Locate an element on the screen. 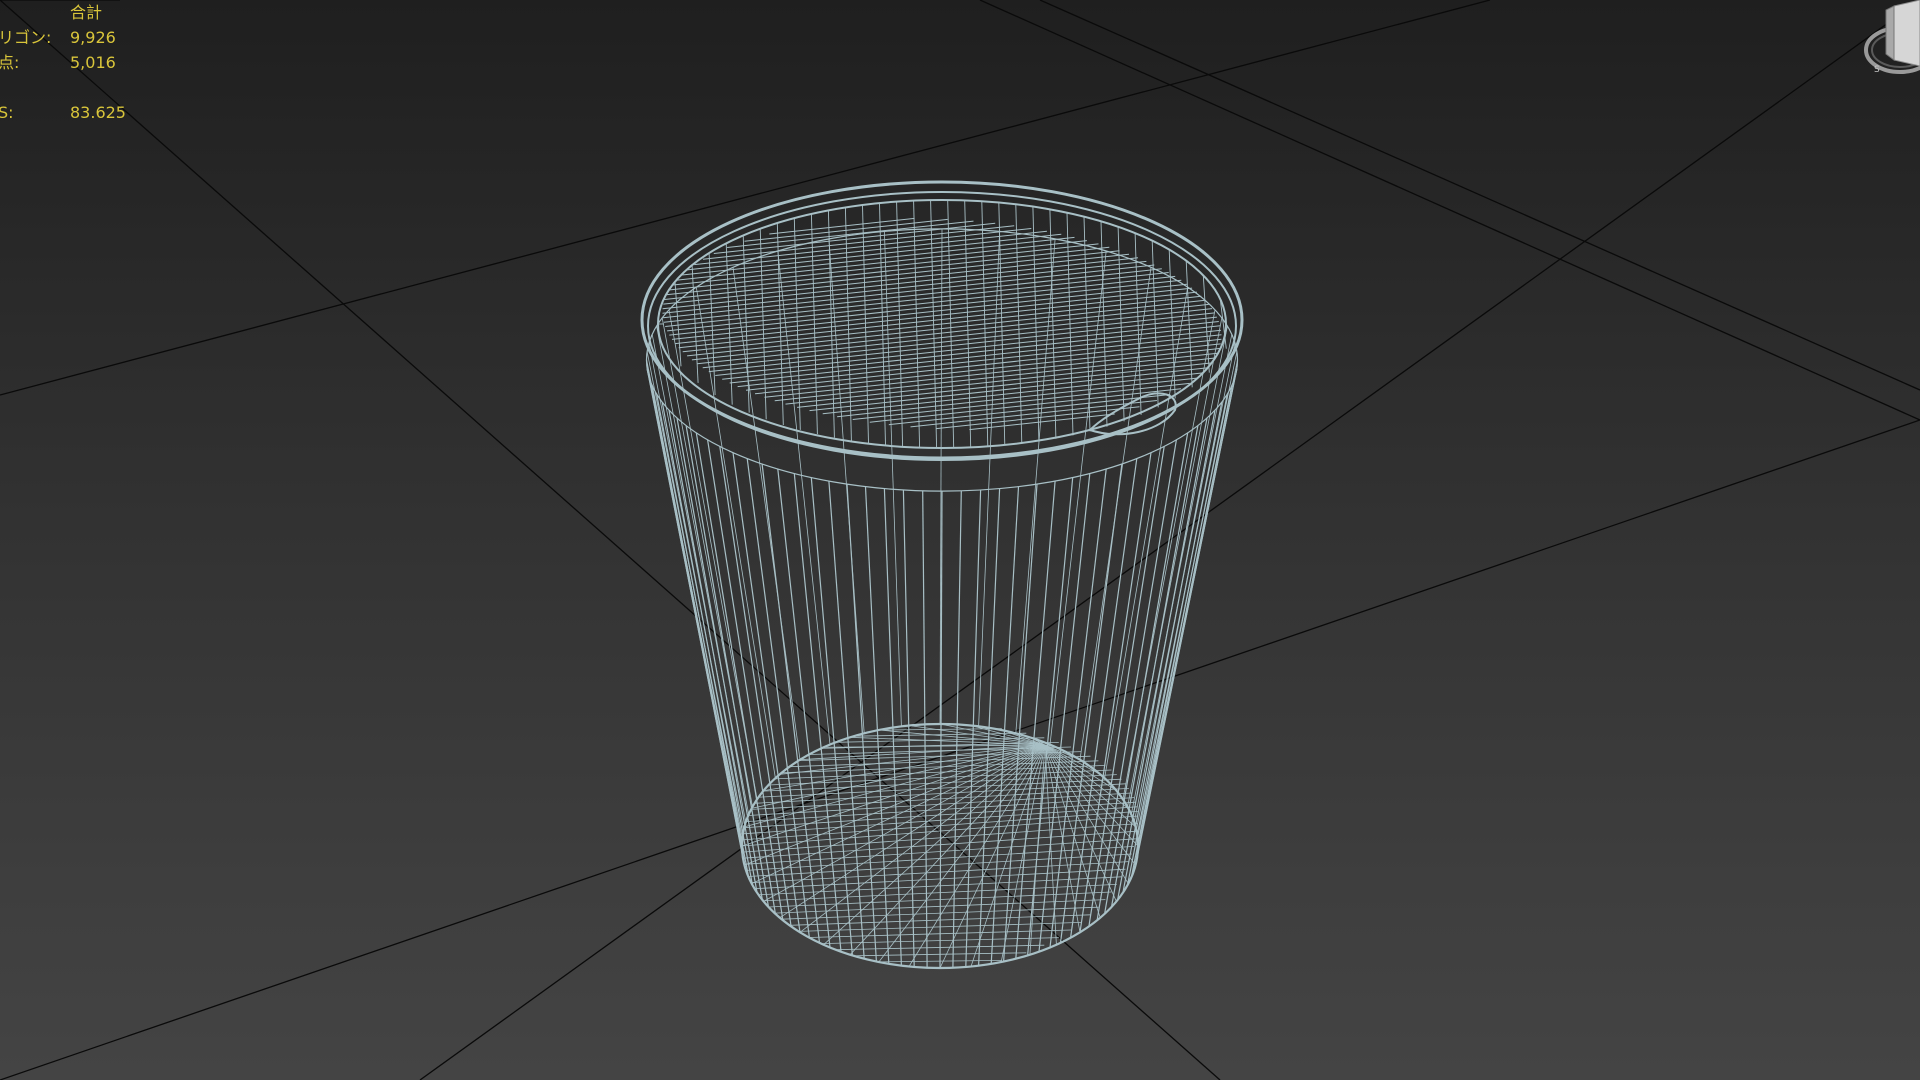 This screenshot has height=1080, width=1920. stats-row-polygons: リゴン: 9,926 is located at coordinates (80, 37).